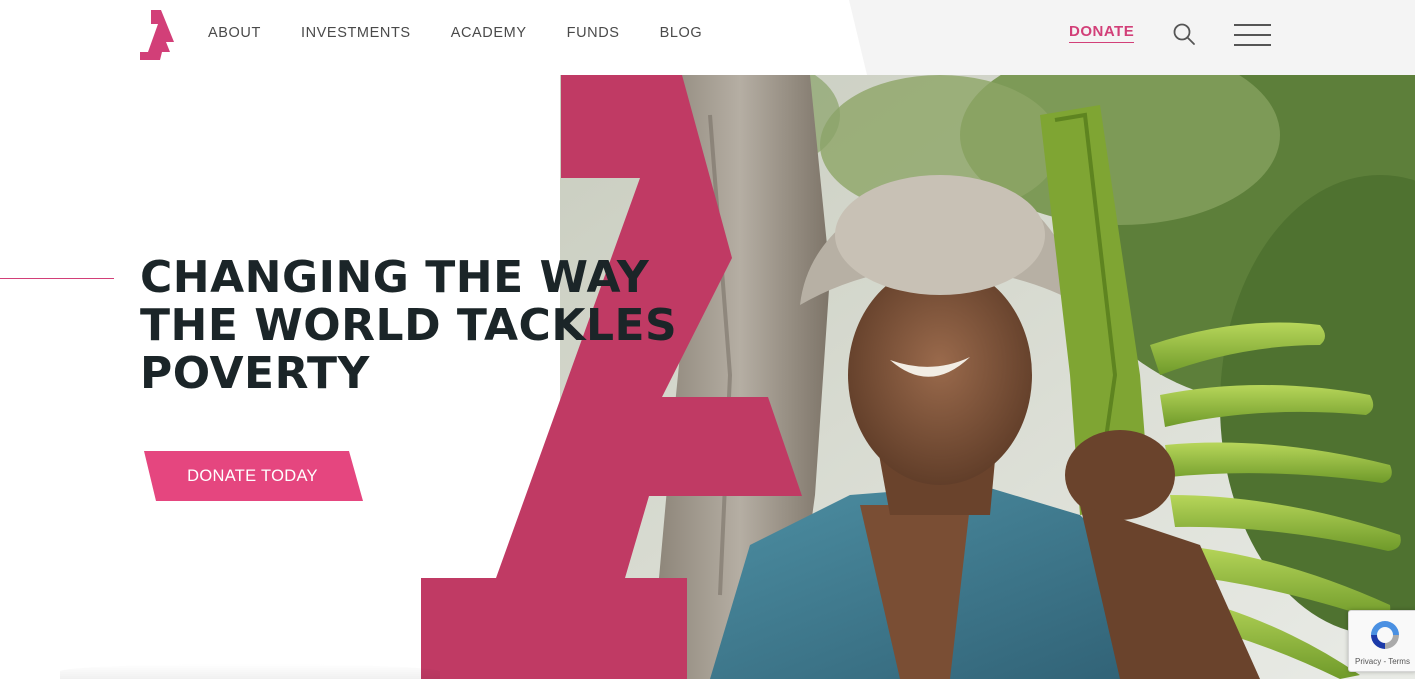 The image size is (1415, 679). I want to click on nav-item-investments: INVESTMENTS, so click(356, 33).